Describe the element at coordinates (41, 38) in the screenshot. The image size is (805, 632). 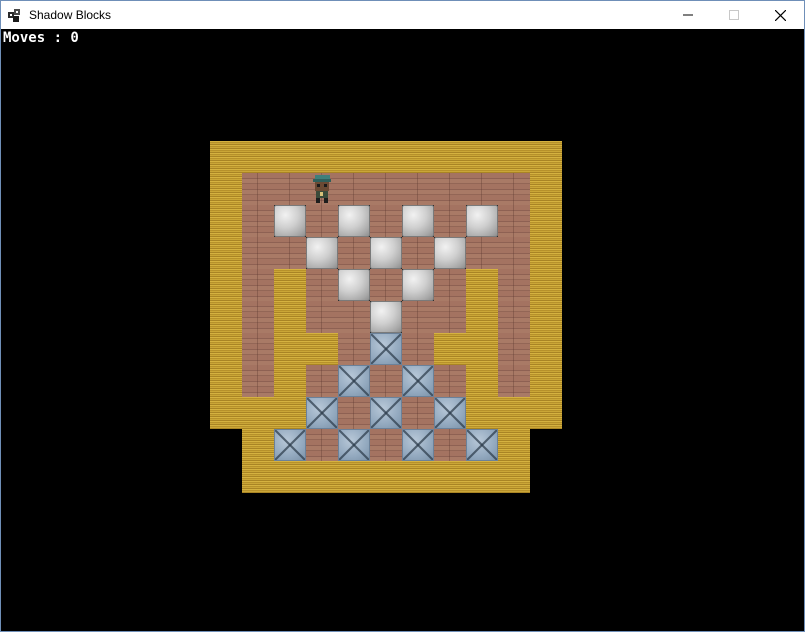
I see `moves-counter: Moves : 0` at that location.